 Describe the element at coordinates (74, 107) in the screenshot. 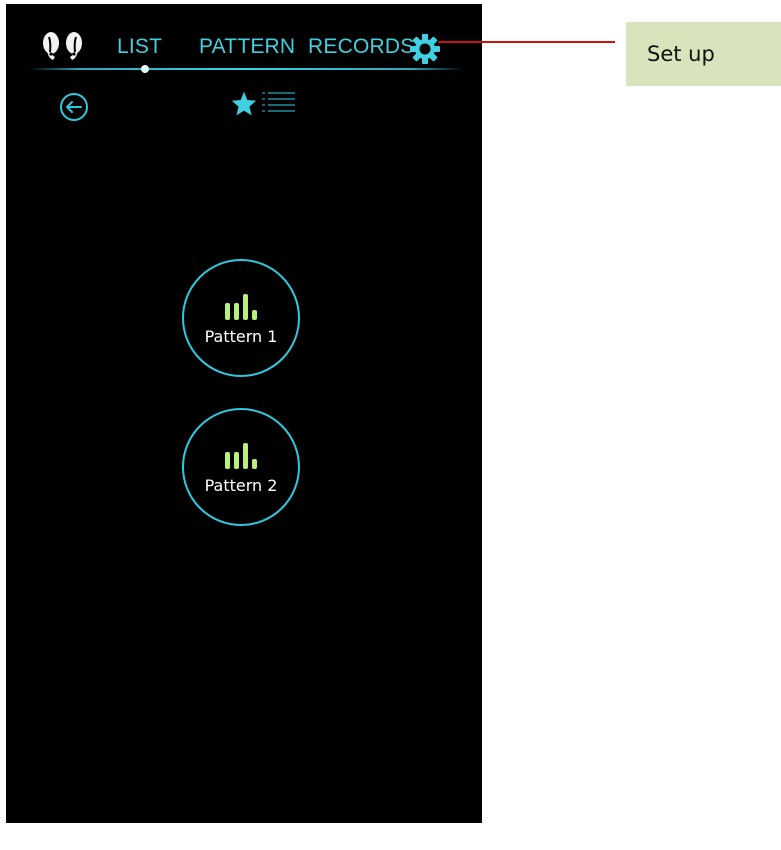

I see `back-arrow-icon` at that location.